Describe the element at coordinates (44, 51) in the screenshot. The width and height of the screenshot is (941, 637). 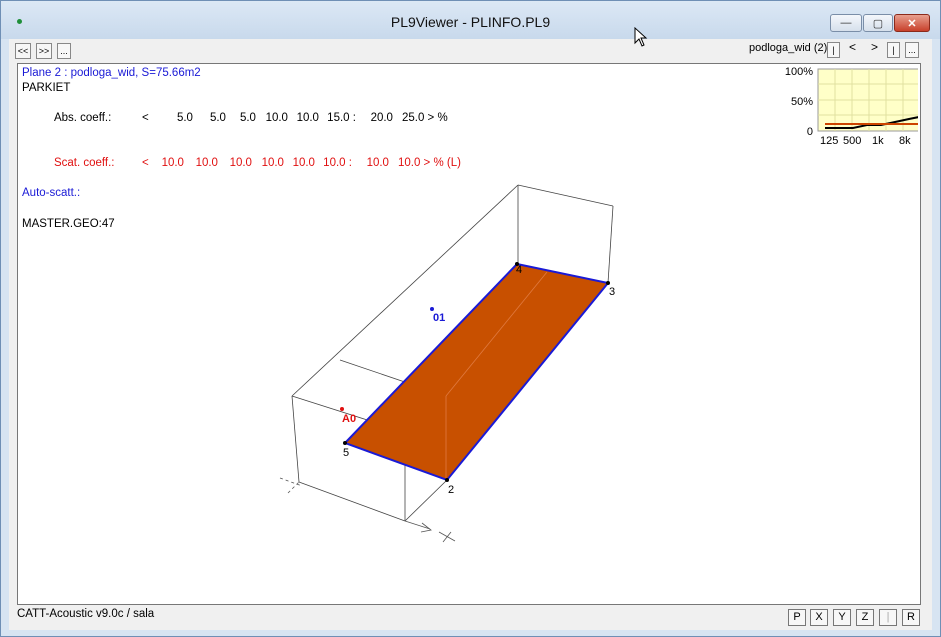
I see `next-file-button: >>` at that location.